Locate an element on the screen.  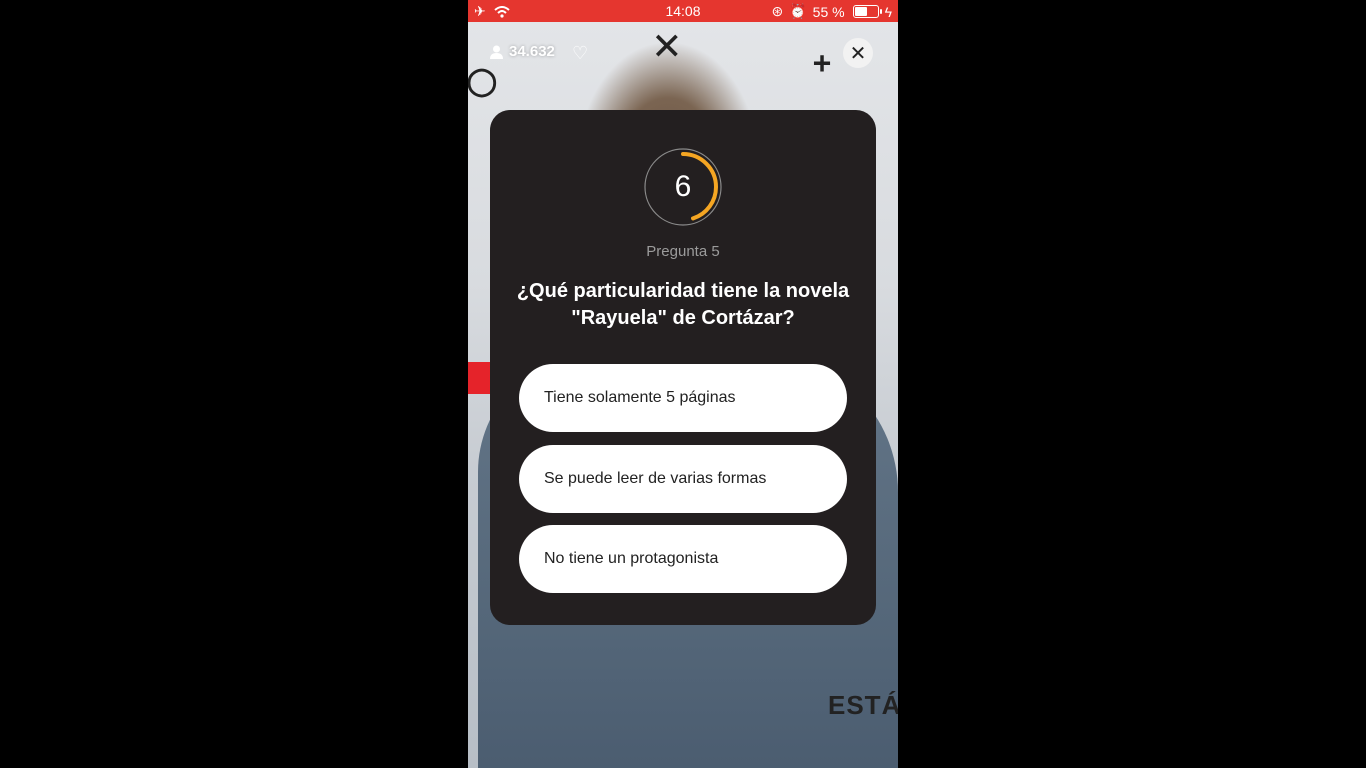
person-icon is located at coordinates (496, 52).